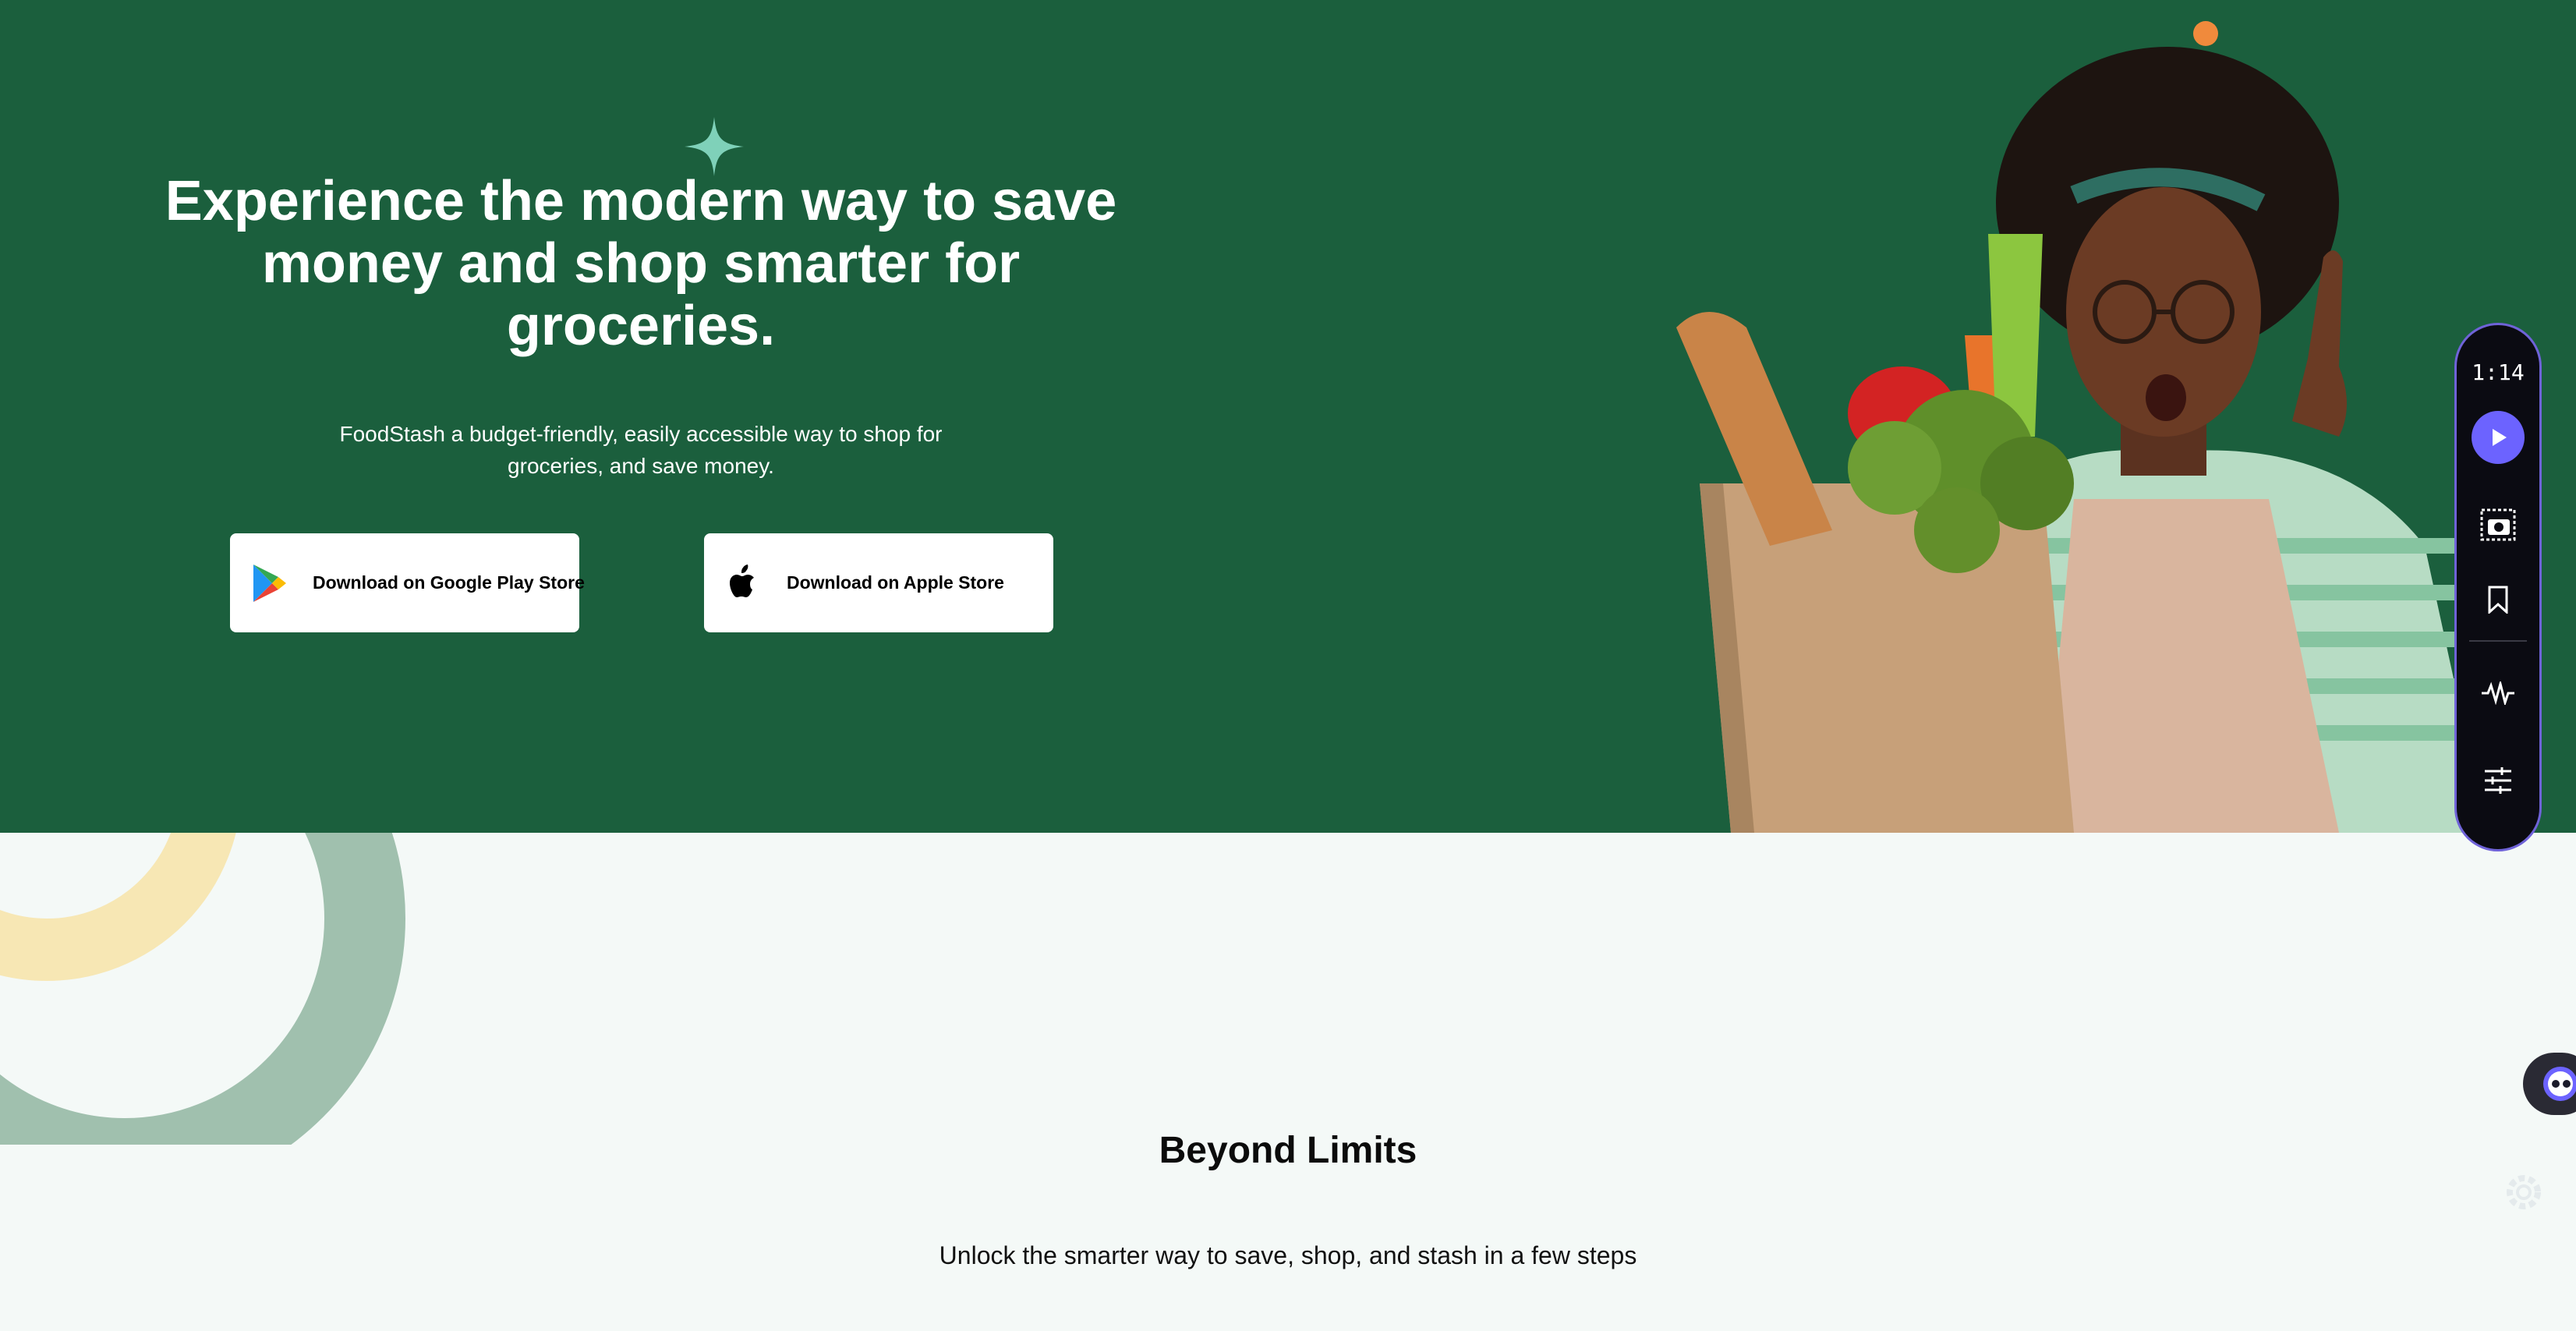 Image resolution: width=2576 pixels, height=1331 pixels. Describe the element at coordinates (2524, 1192) in the screenshot. I see `gear-icon` at that location.